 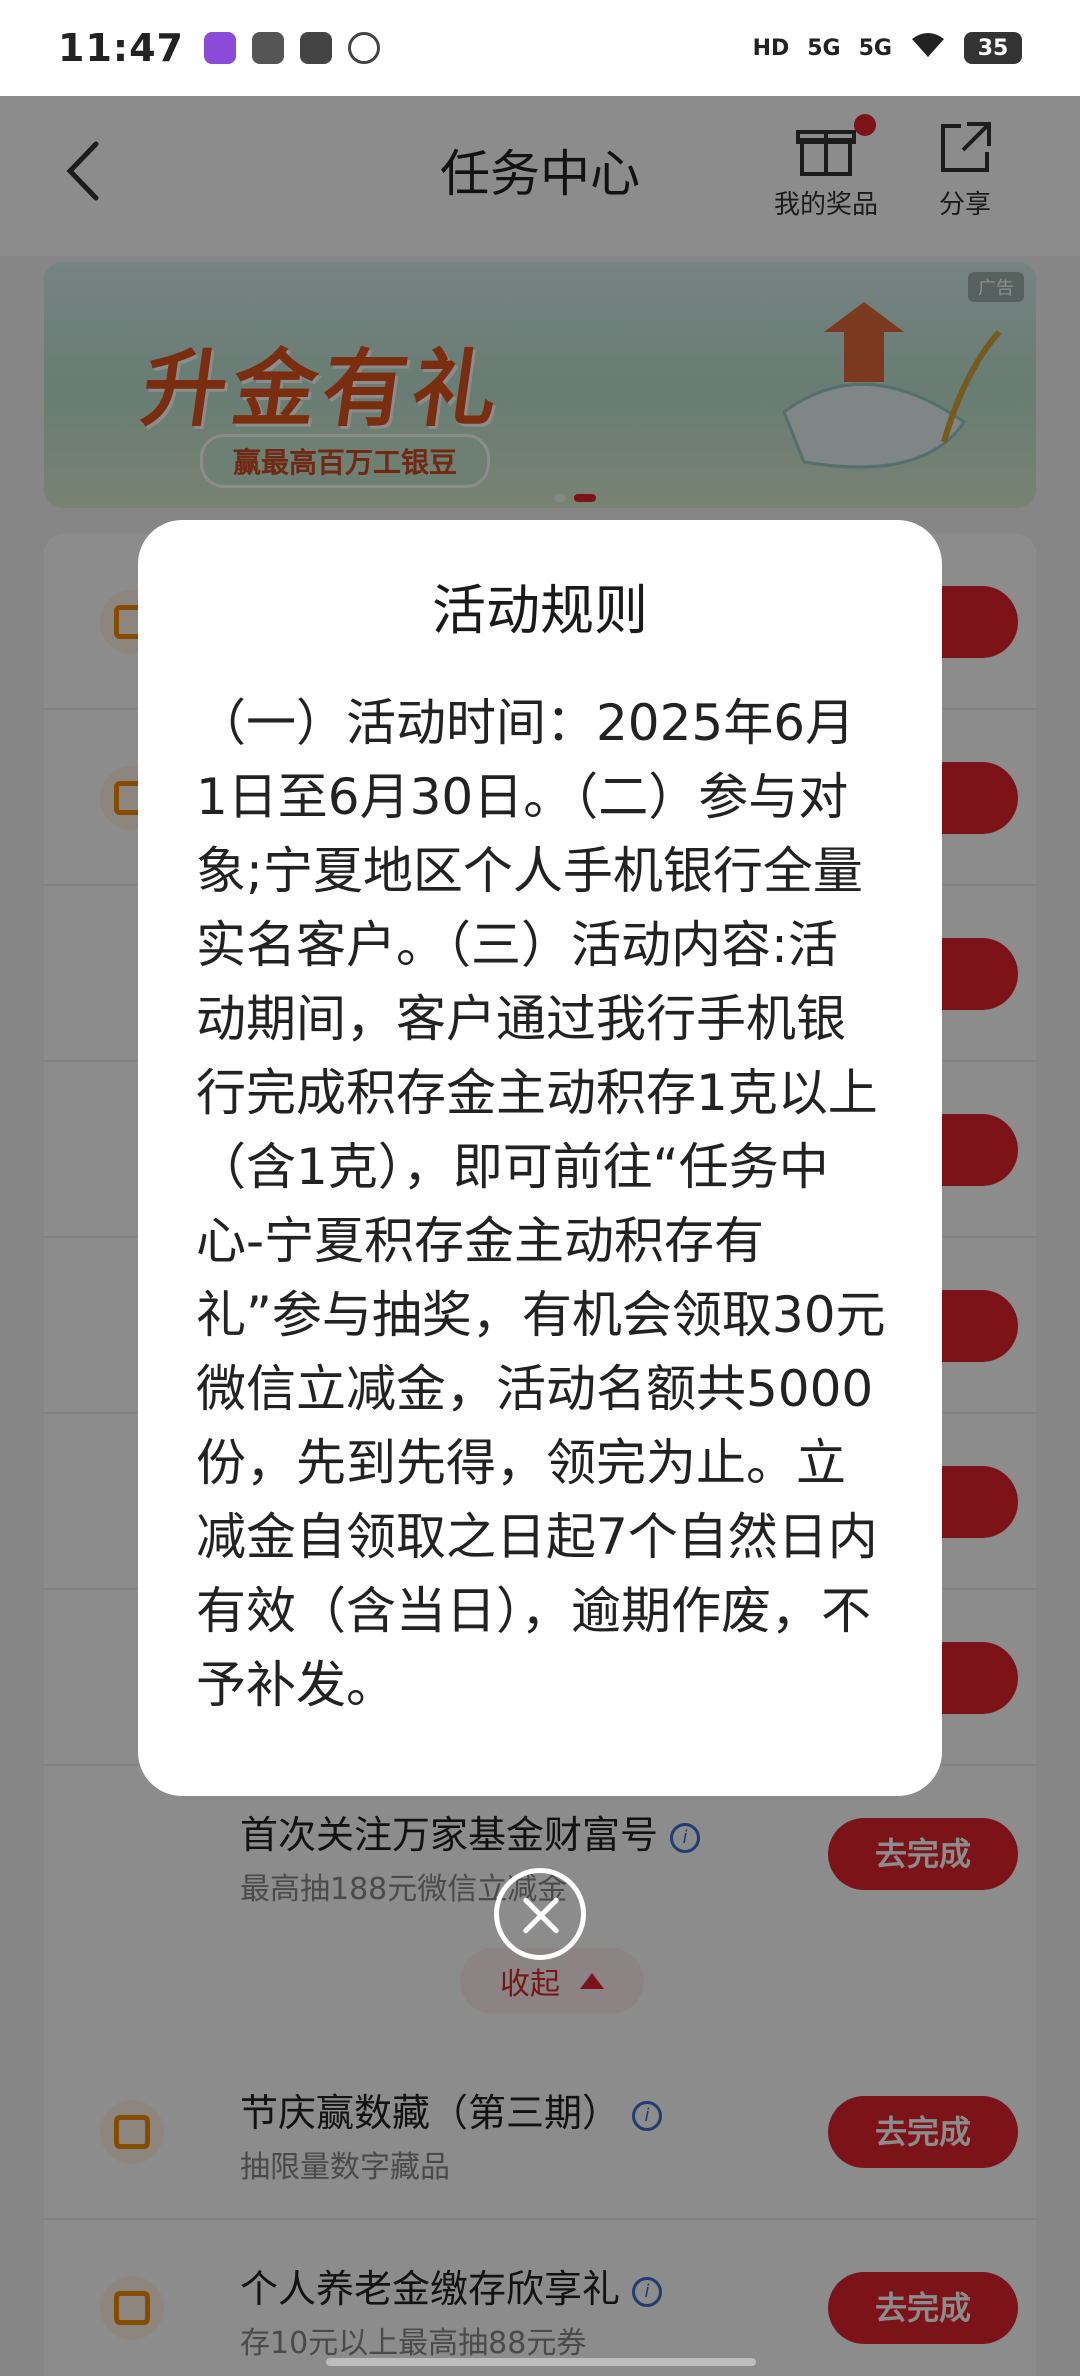 I want to click on signal-5g-icon-2: 5G, so click(x=875, y=48).